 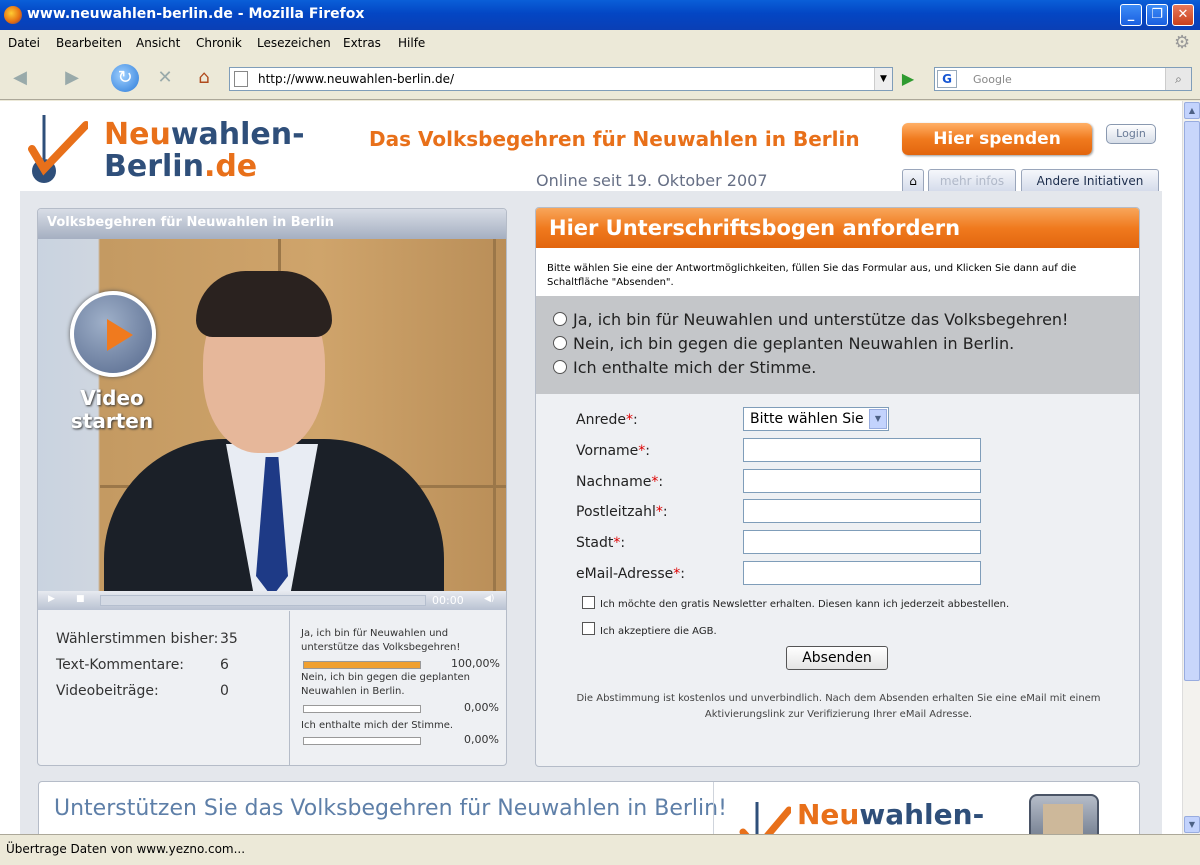 What do you see at coordinates (24, 43) in the screenshot?
I see `menu-datei: Datei` at bounding box center [24, 43].